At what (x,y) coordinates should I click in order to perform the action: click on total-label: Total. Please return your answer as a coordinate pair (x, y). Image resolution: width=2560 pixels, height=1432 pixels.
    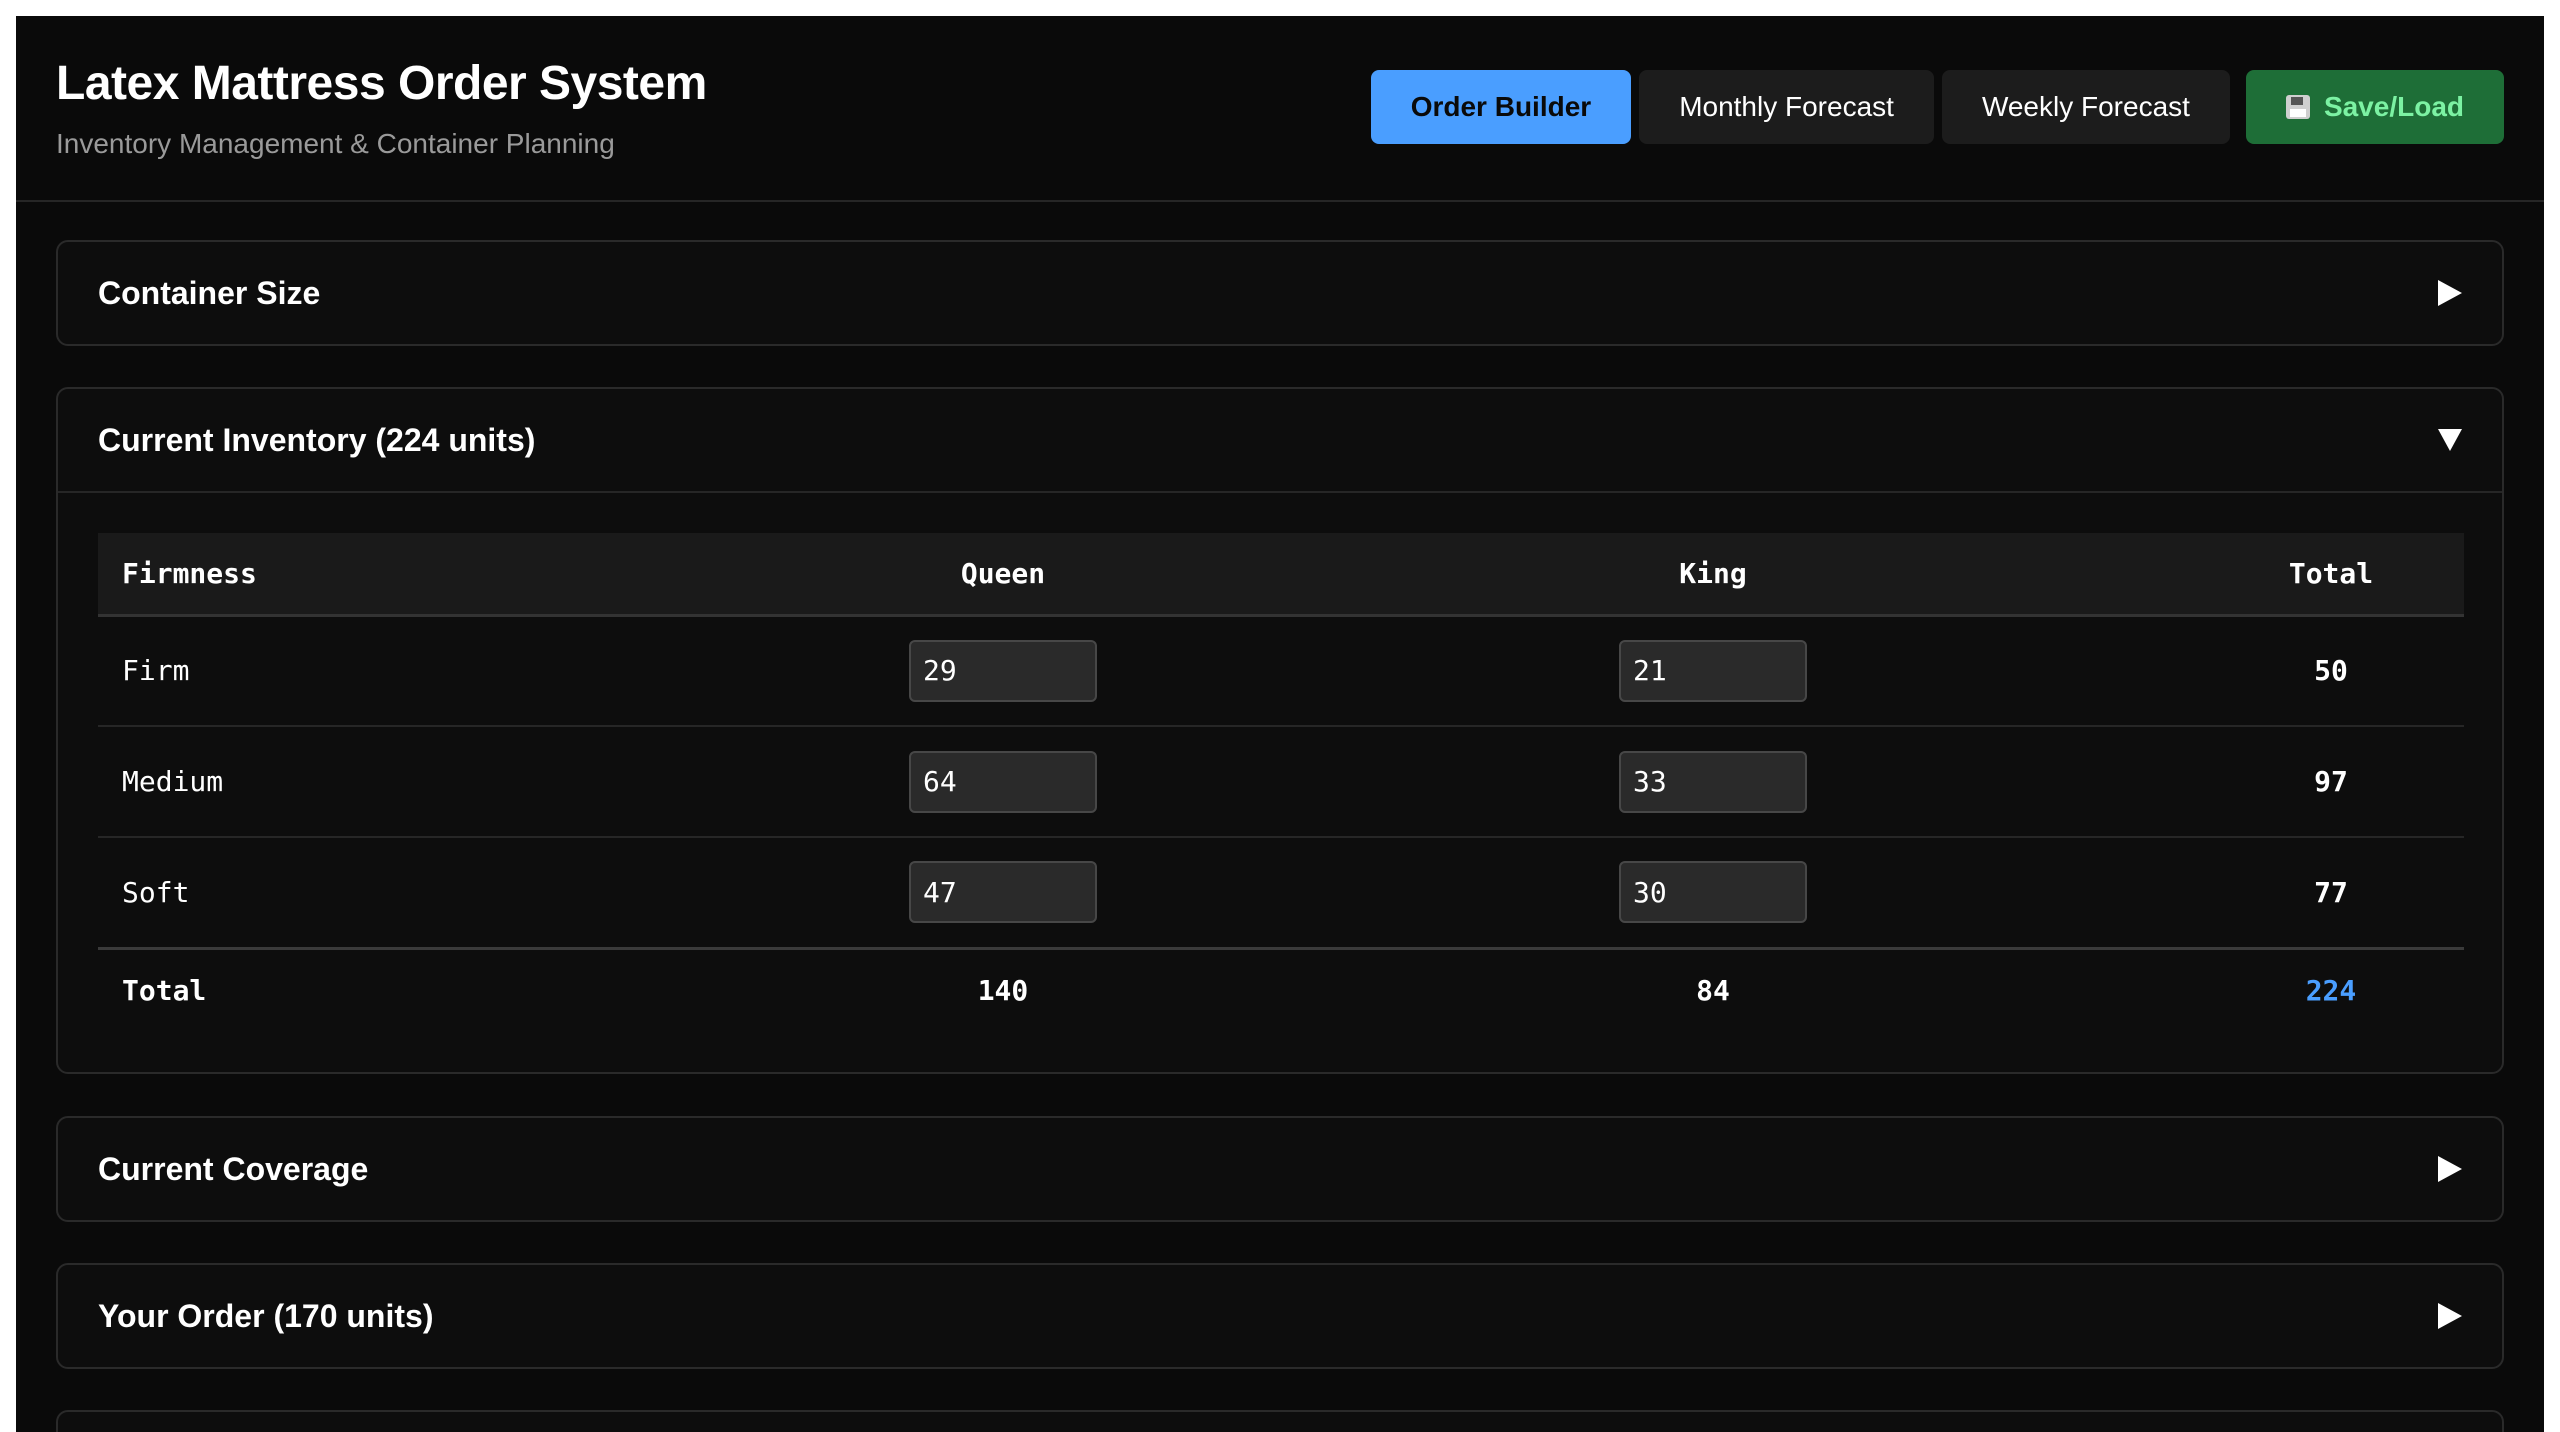
    Looking at the image, I should click on (164, 991).